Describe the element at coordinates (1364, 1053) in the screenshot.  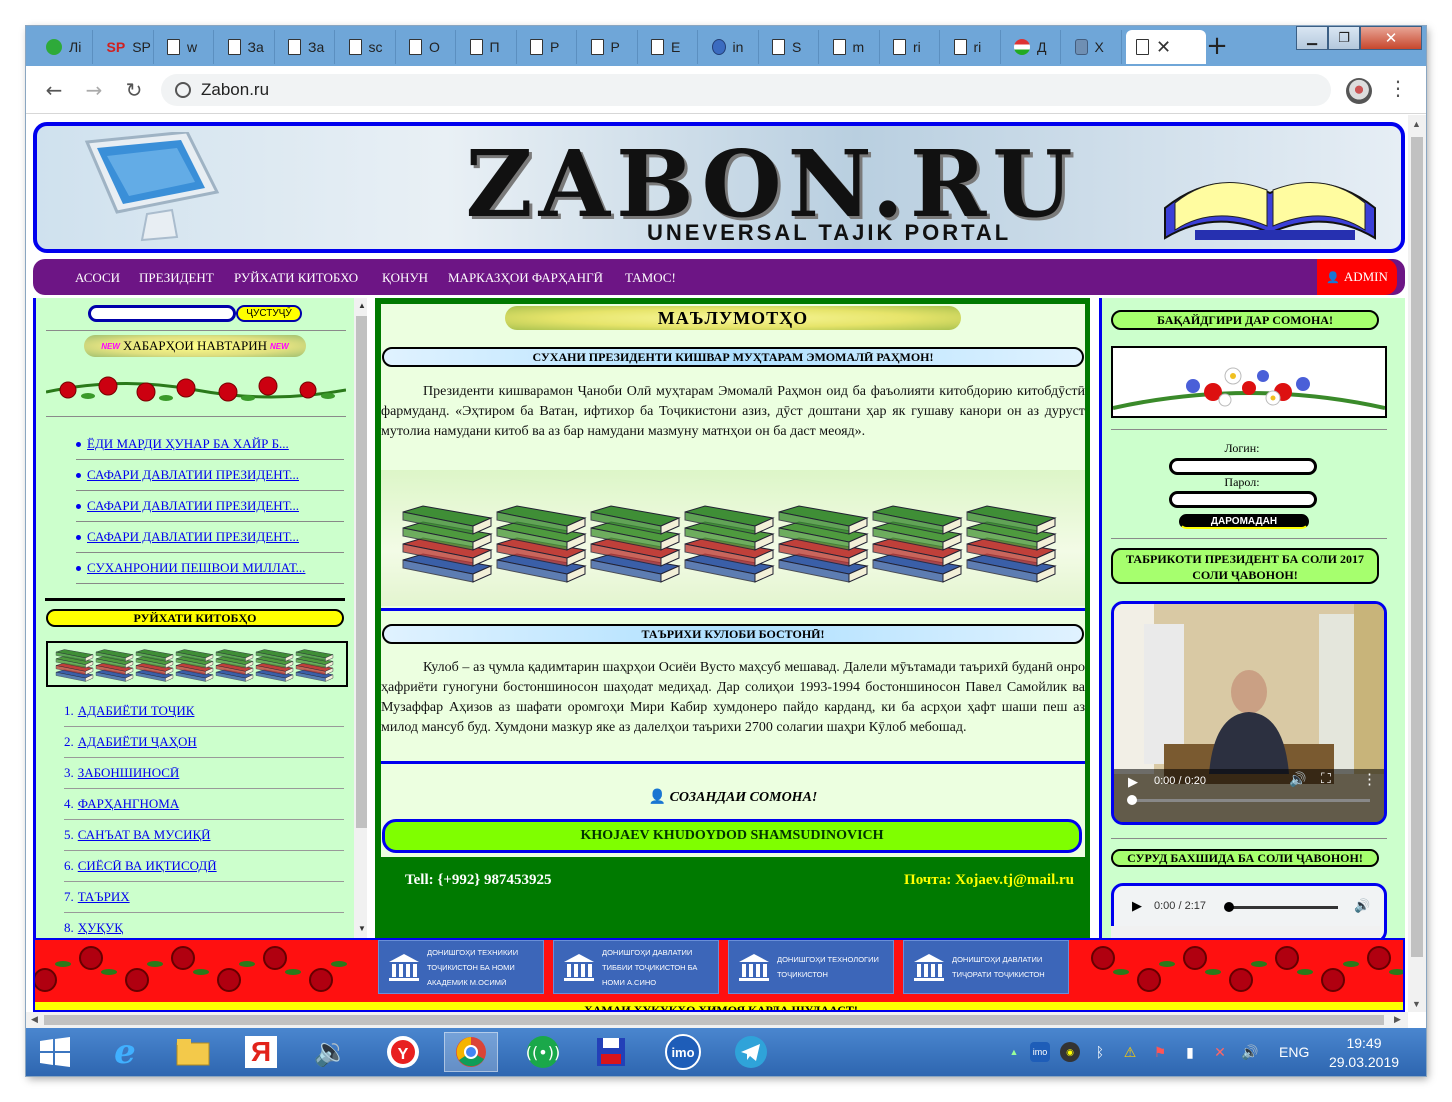
I see `system-clock: 19:49 29.03.2019` at that location.